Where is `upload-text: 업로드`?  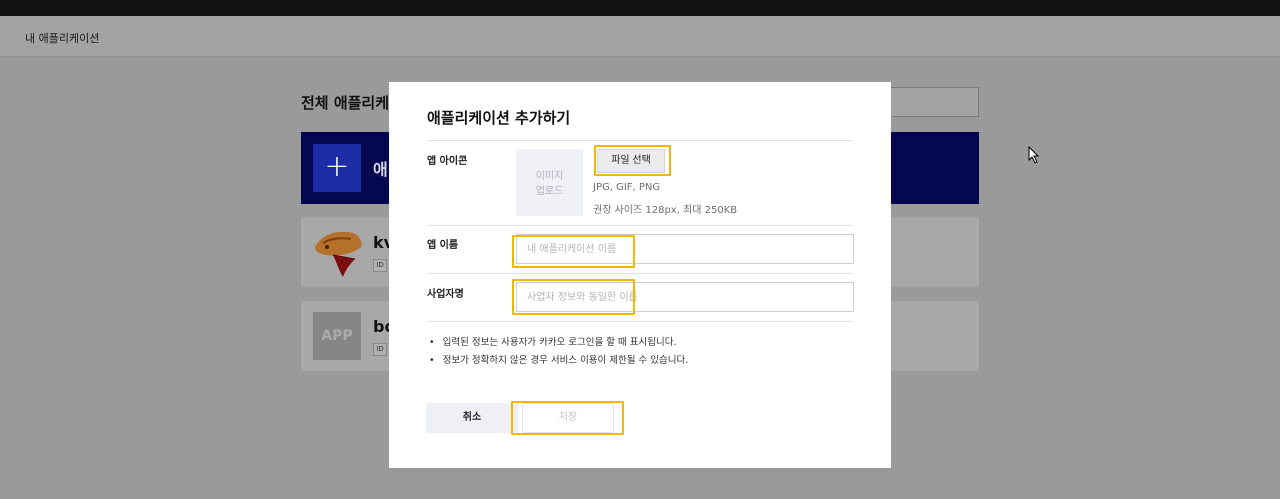 upload-text: 업로드 is located at coordinates (549, 191).